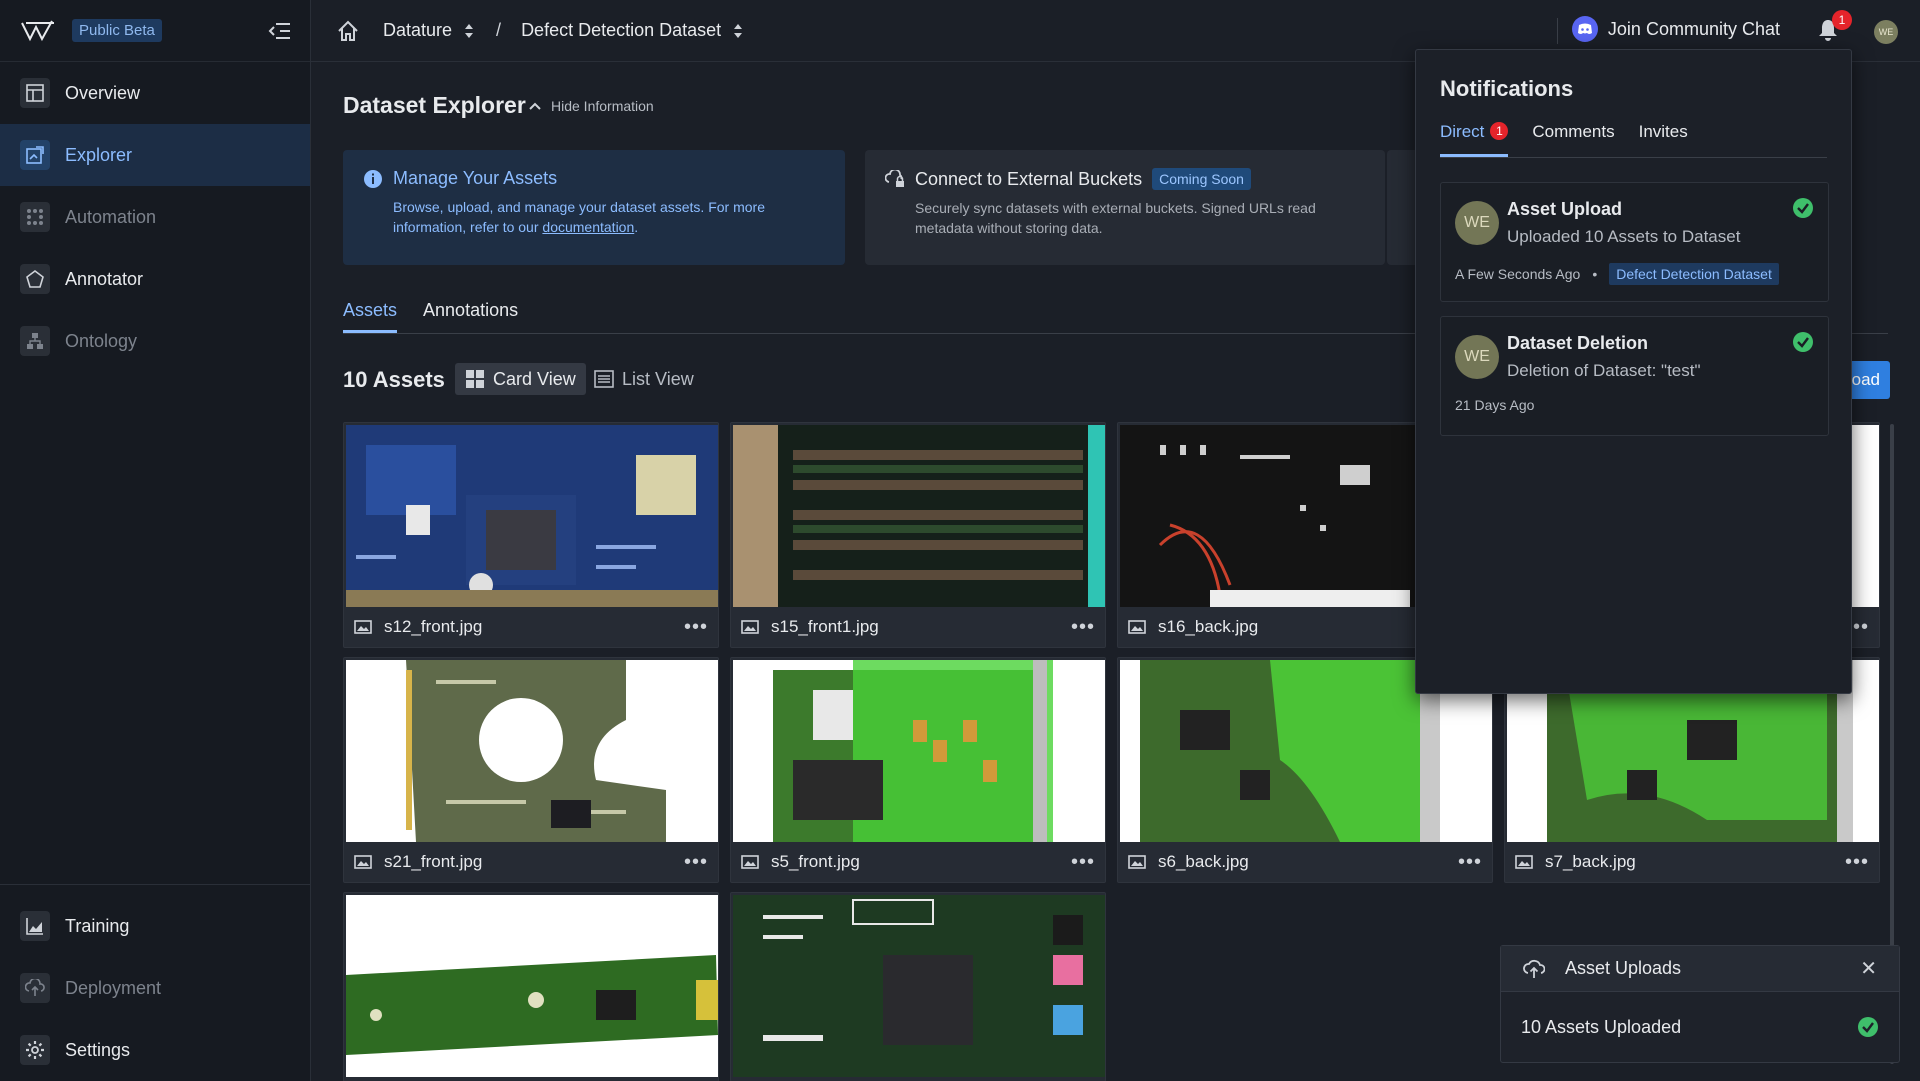  I want to click on close-icon: ✕, so click(1868, 968).